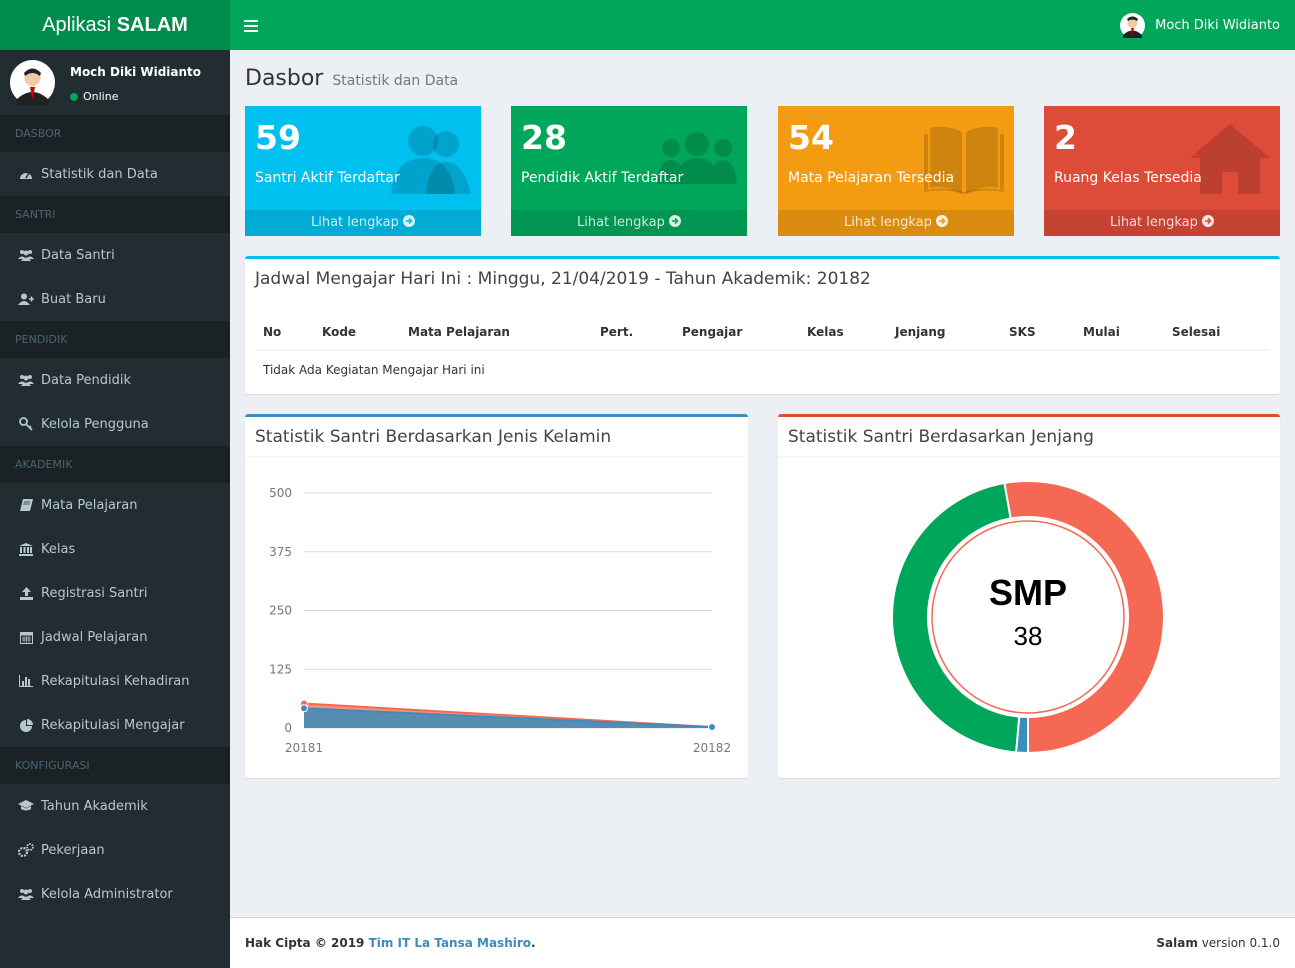 The height and width of the screenshot is (968, 1295). I want to click on stat-value: 28, so click(544, 137).